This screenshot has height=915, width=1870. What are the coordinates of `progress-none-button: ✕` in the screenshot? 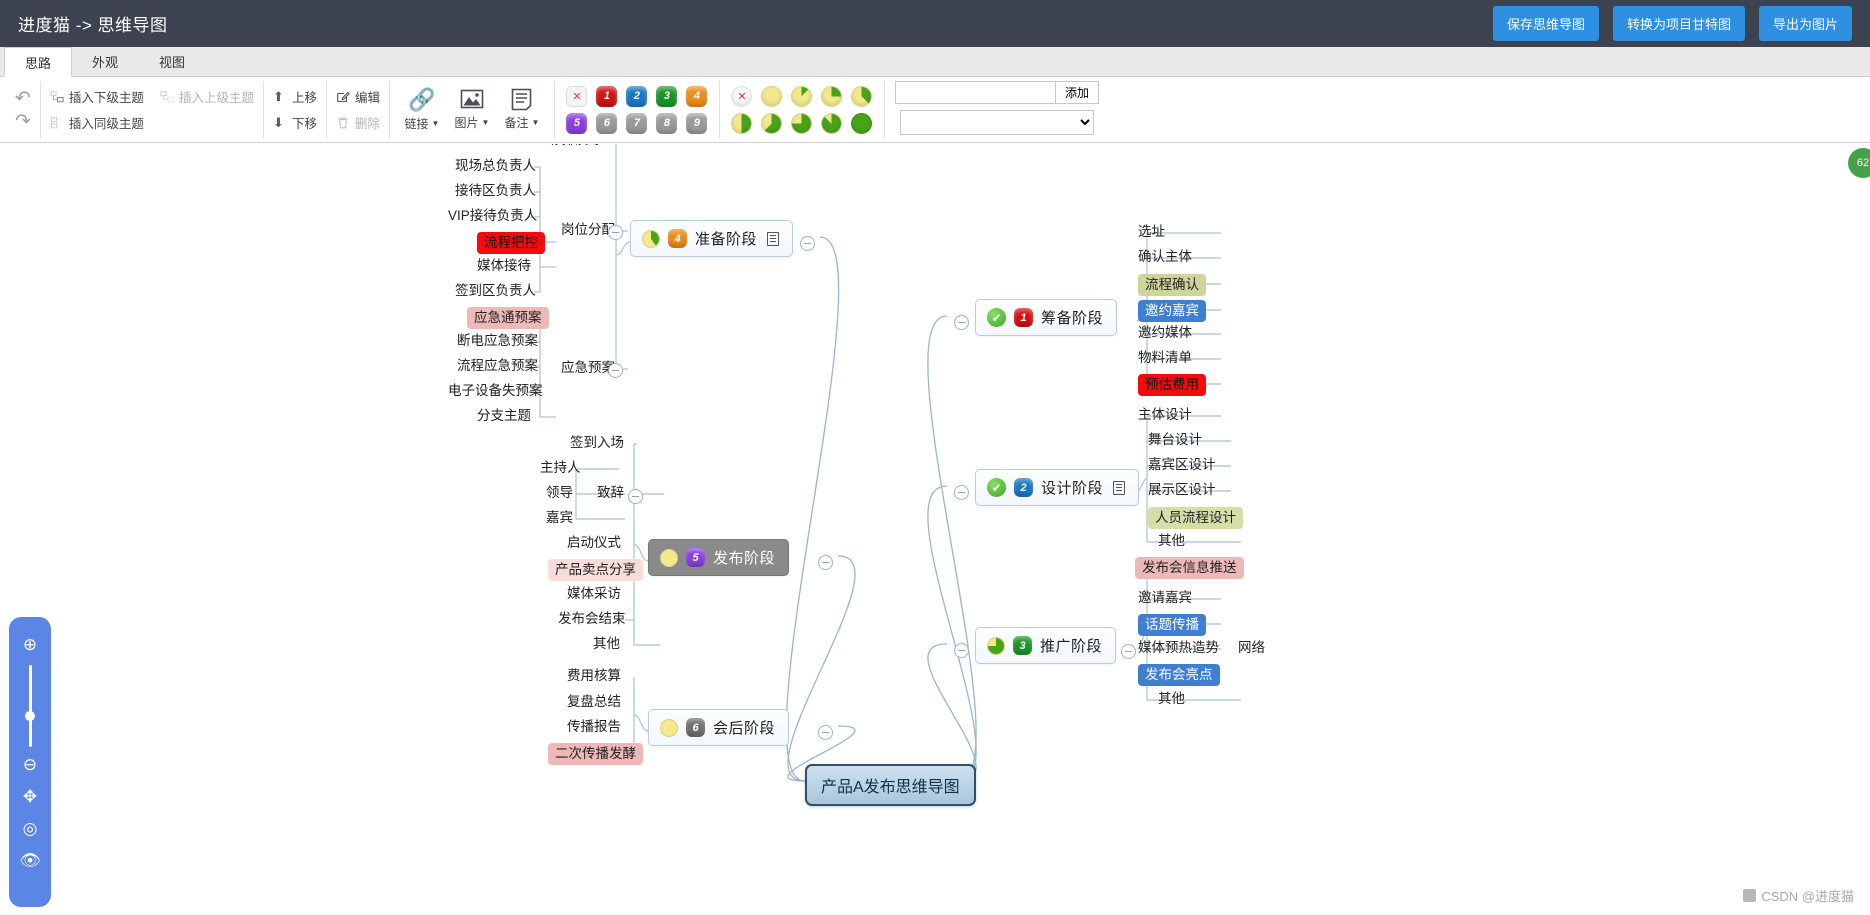 It's located at (742, 96).